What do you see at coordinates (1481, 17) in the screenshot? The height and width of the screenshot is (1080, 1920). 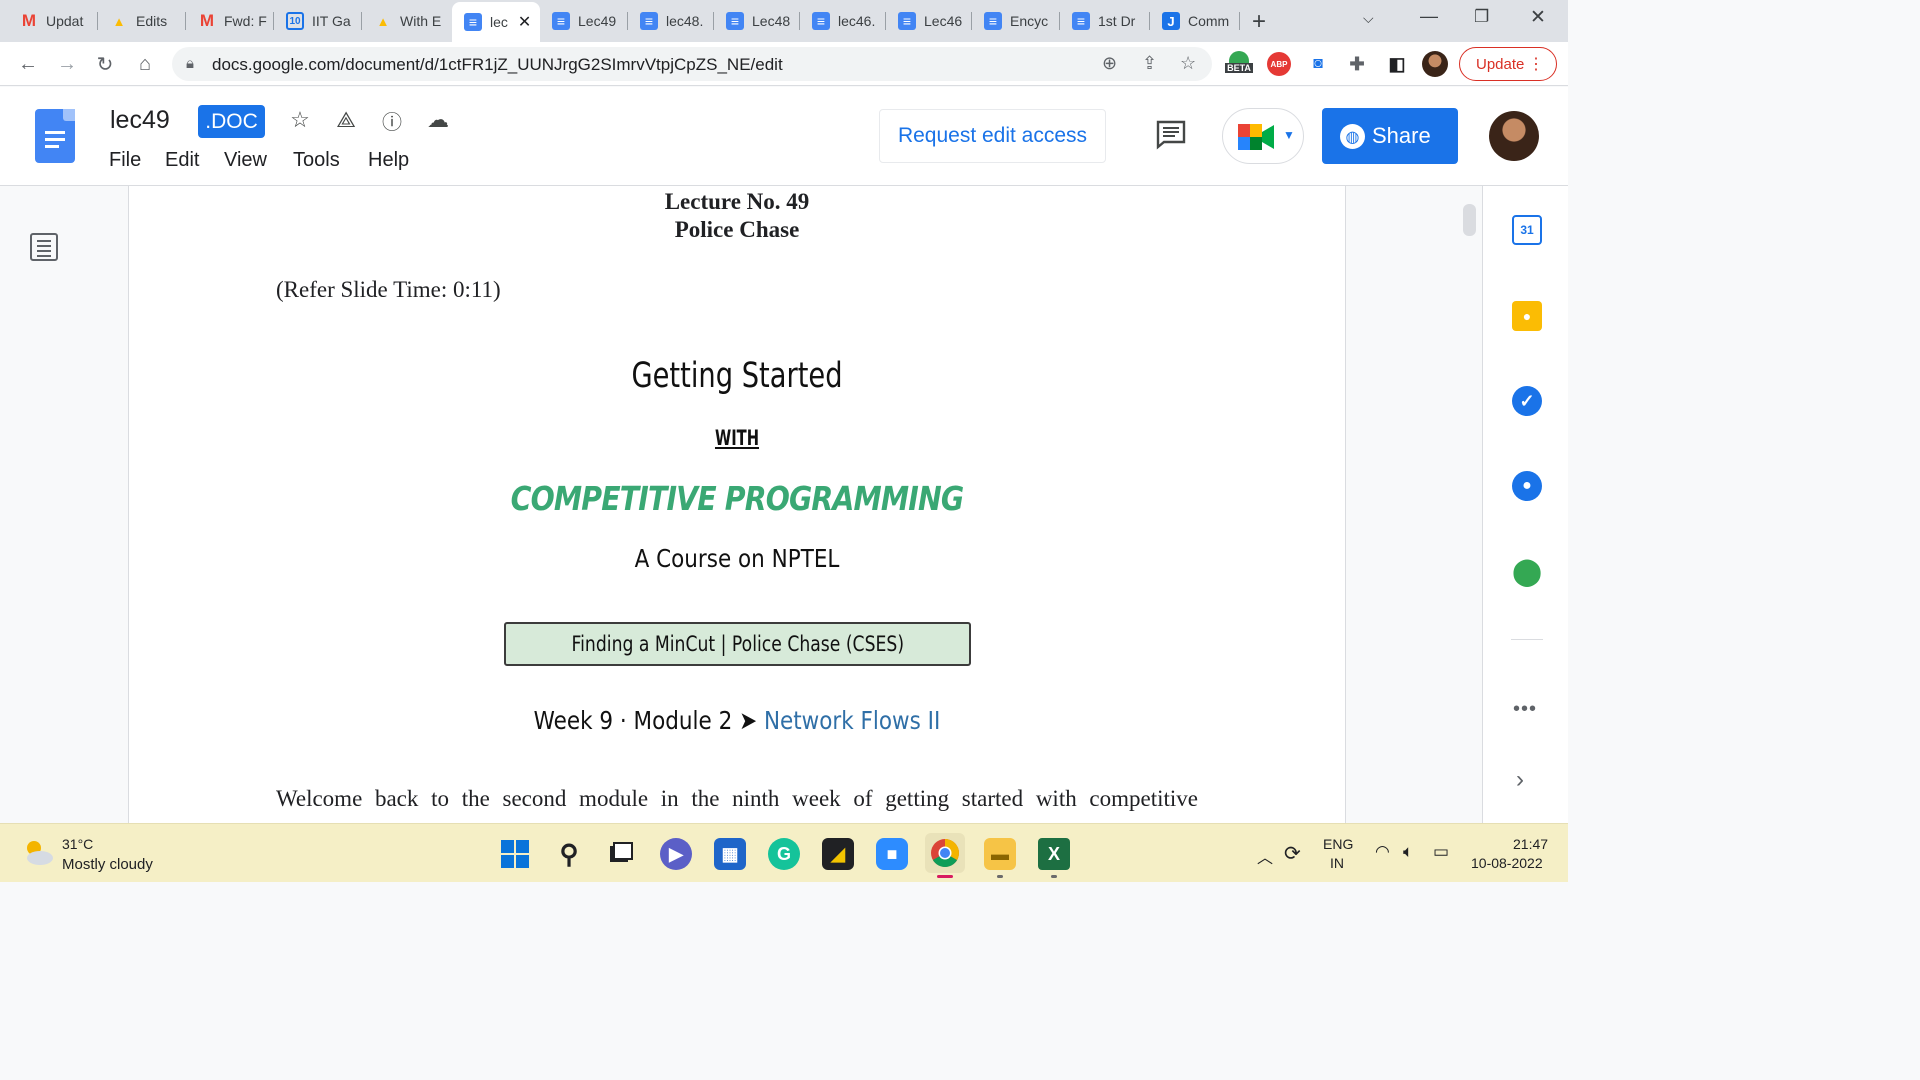 I see `restore-icon: ❐` at bounding box center [1481, 17].